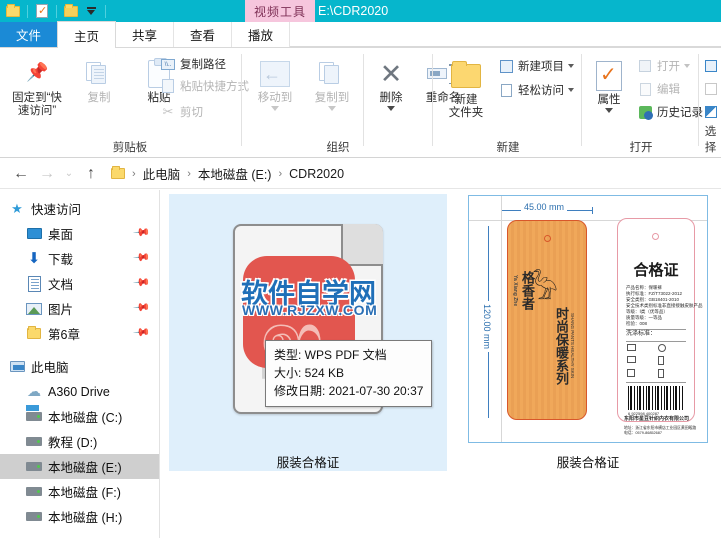  I want to click on wash-symbol-1-icon, so click(631, 347).